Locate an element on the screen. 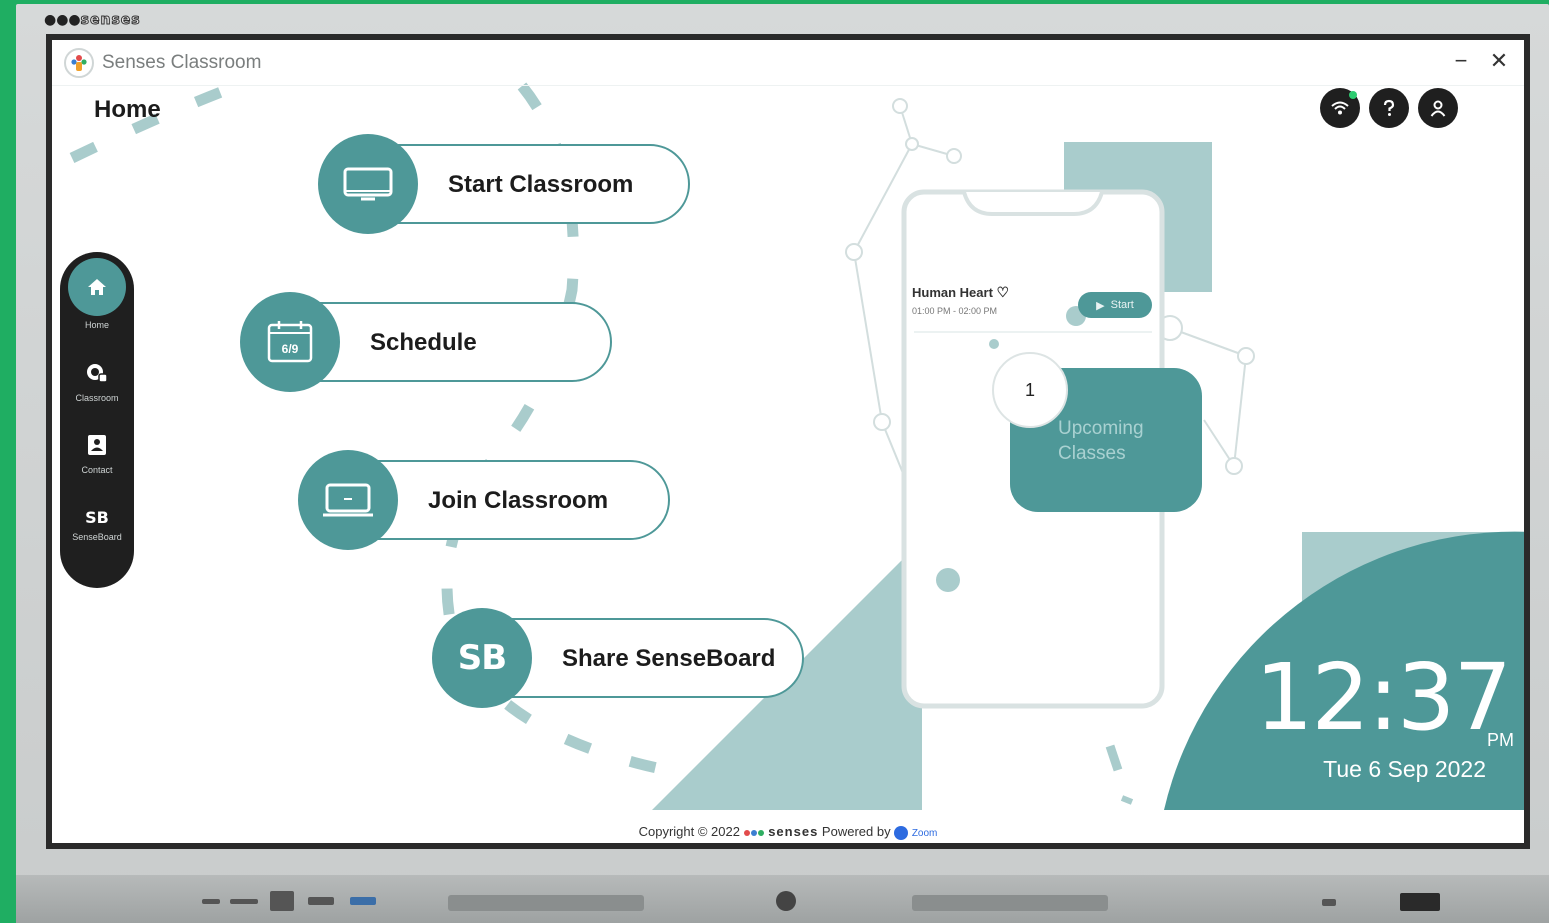 The height and width of the screenshot is (923, 1549). sidebar-item-contact: Contact is located at coordinates (97, 454).